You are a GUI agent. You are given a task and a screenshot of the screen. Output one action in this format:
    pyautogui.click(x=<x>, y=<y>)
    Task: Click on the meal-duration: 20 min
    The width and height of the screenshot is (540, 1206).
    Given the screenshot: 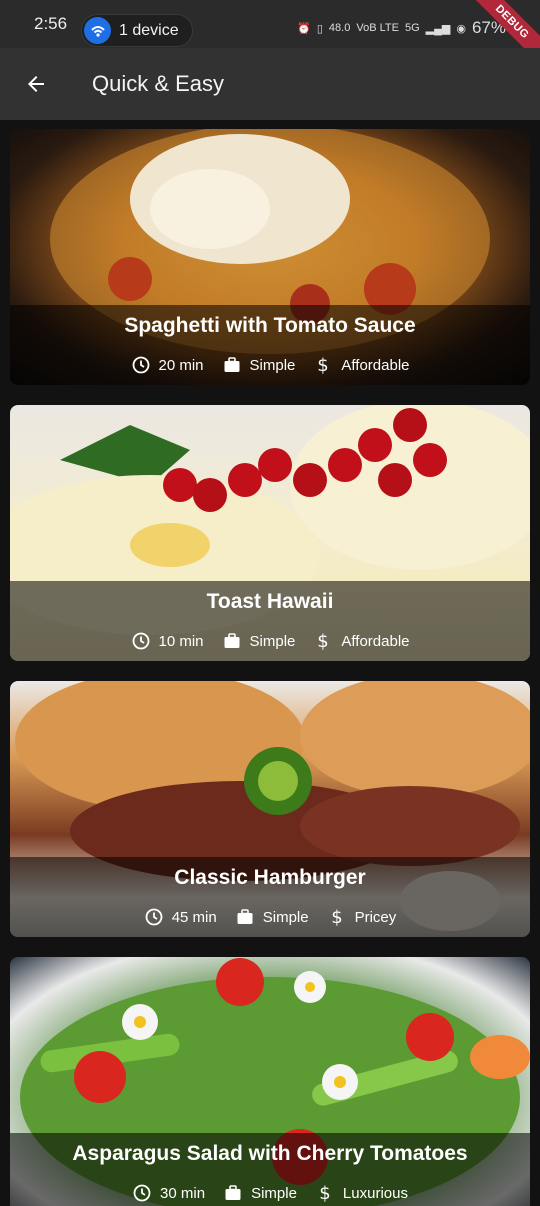 What is the action you would take?
    pyautogui.click(x=167, y=365)
    